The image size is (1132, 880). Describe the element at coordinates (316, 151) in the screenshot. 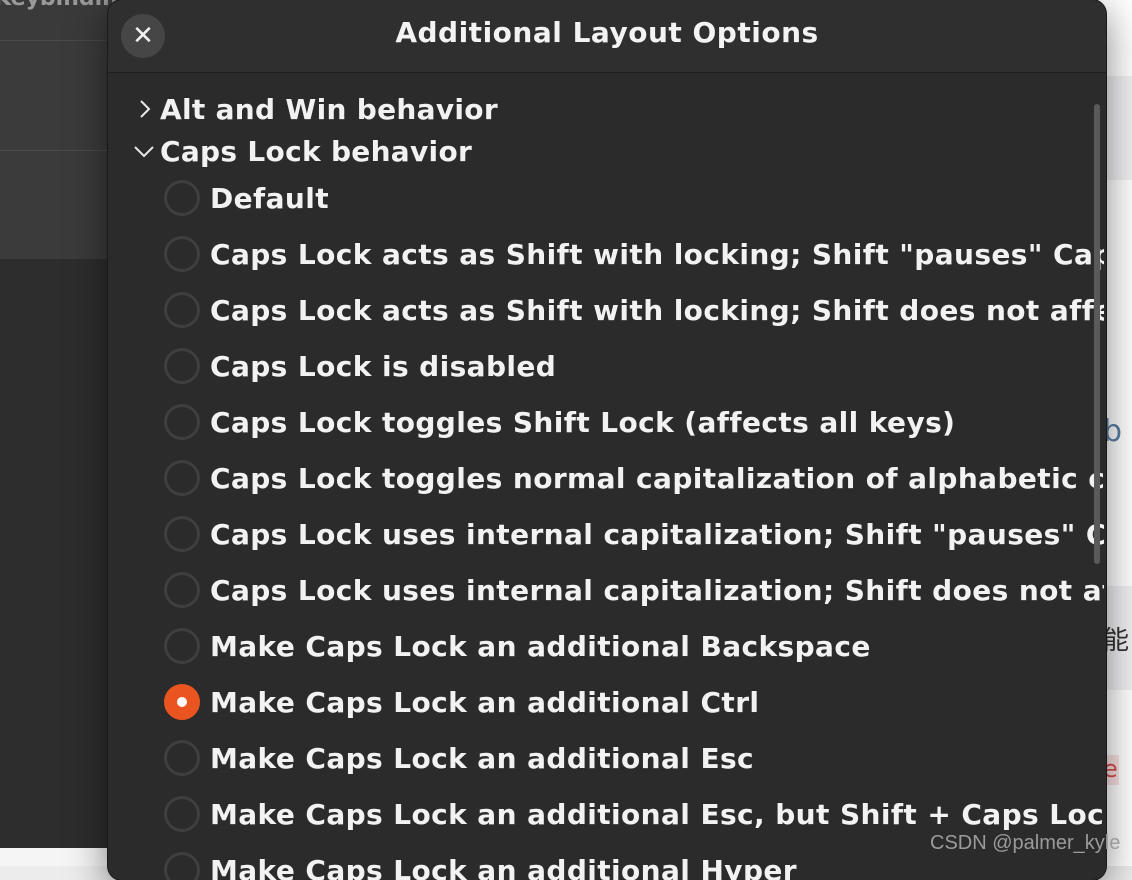

I see `section-label: Caps Lock behavior` at that location.